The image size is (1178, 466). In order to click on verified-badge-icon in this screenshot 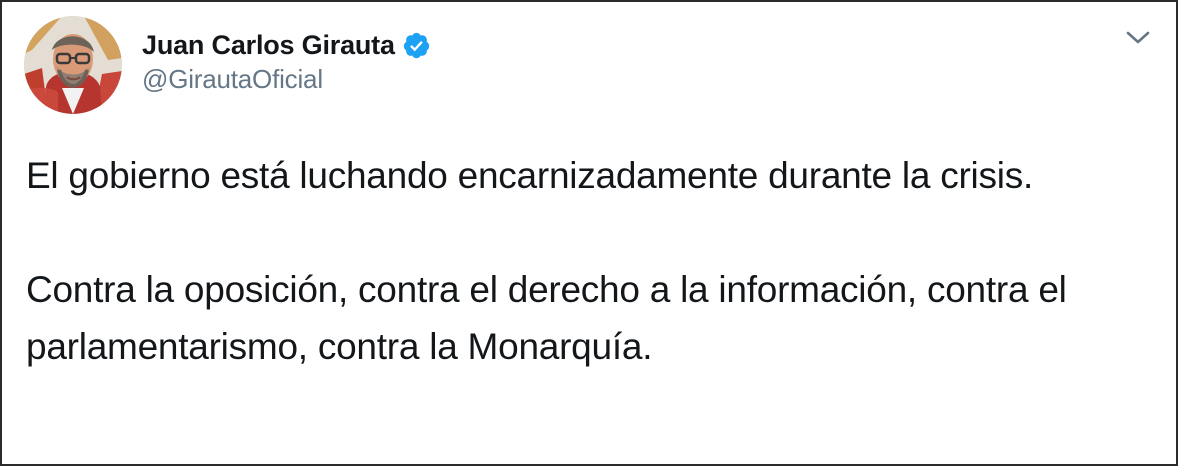, I will do `click(416, 45)`.